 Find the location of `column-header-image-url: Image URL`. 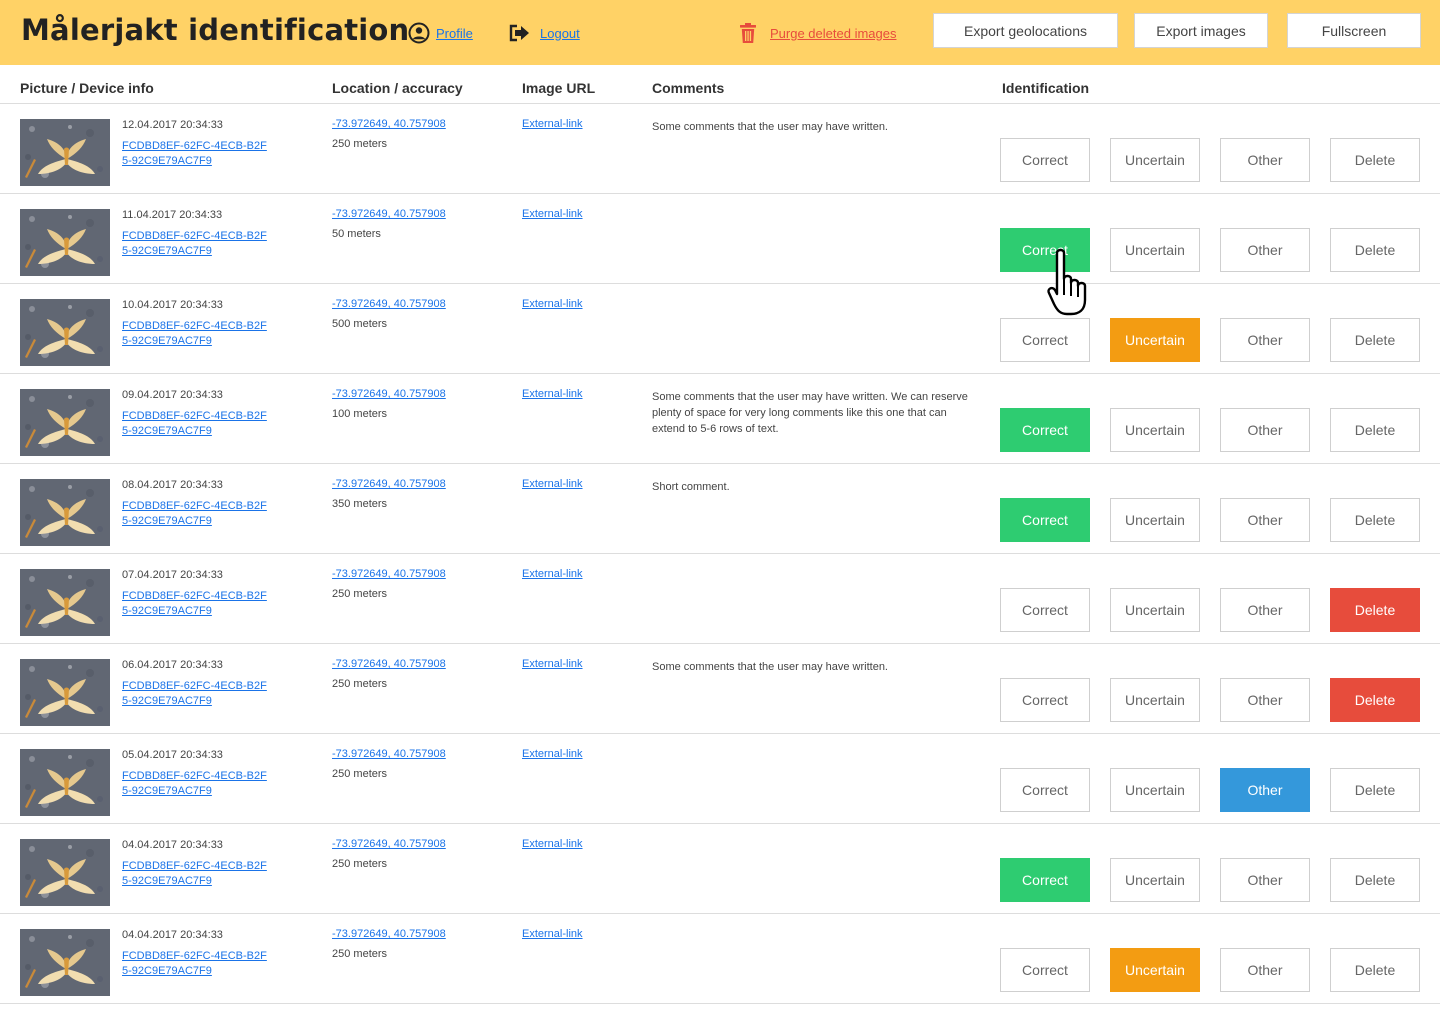

column-header-image-url: Image URL is located at coordinates (559, 88).